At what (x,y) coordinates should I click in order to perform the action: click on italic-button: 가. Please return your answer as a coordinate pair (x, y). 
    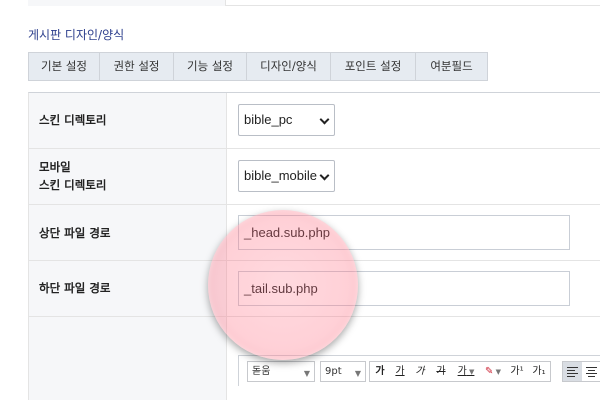
    Looking at the image, I should click on (420, 371).